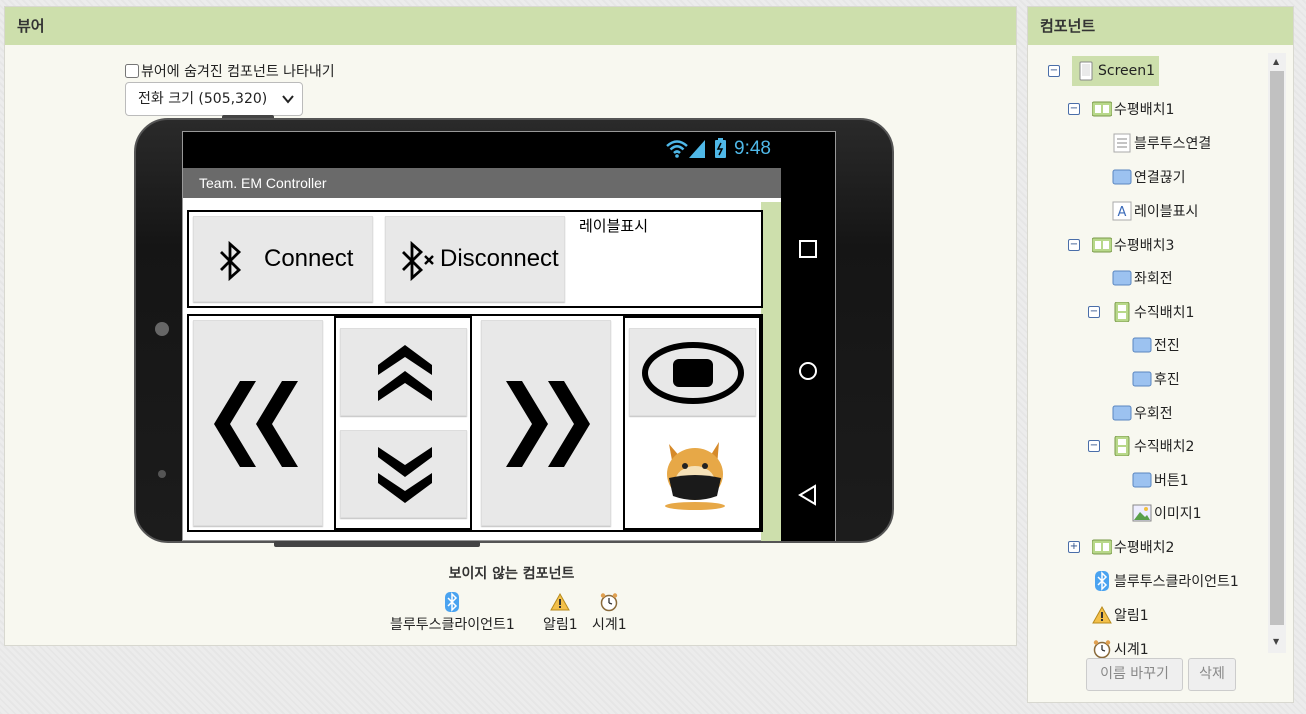 The width and height of the screenshot is (1306, 714). I want to click on tree-item-horizontal-arrangement-2: + 수평배치2, so click(1121, 547).